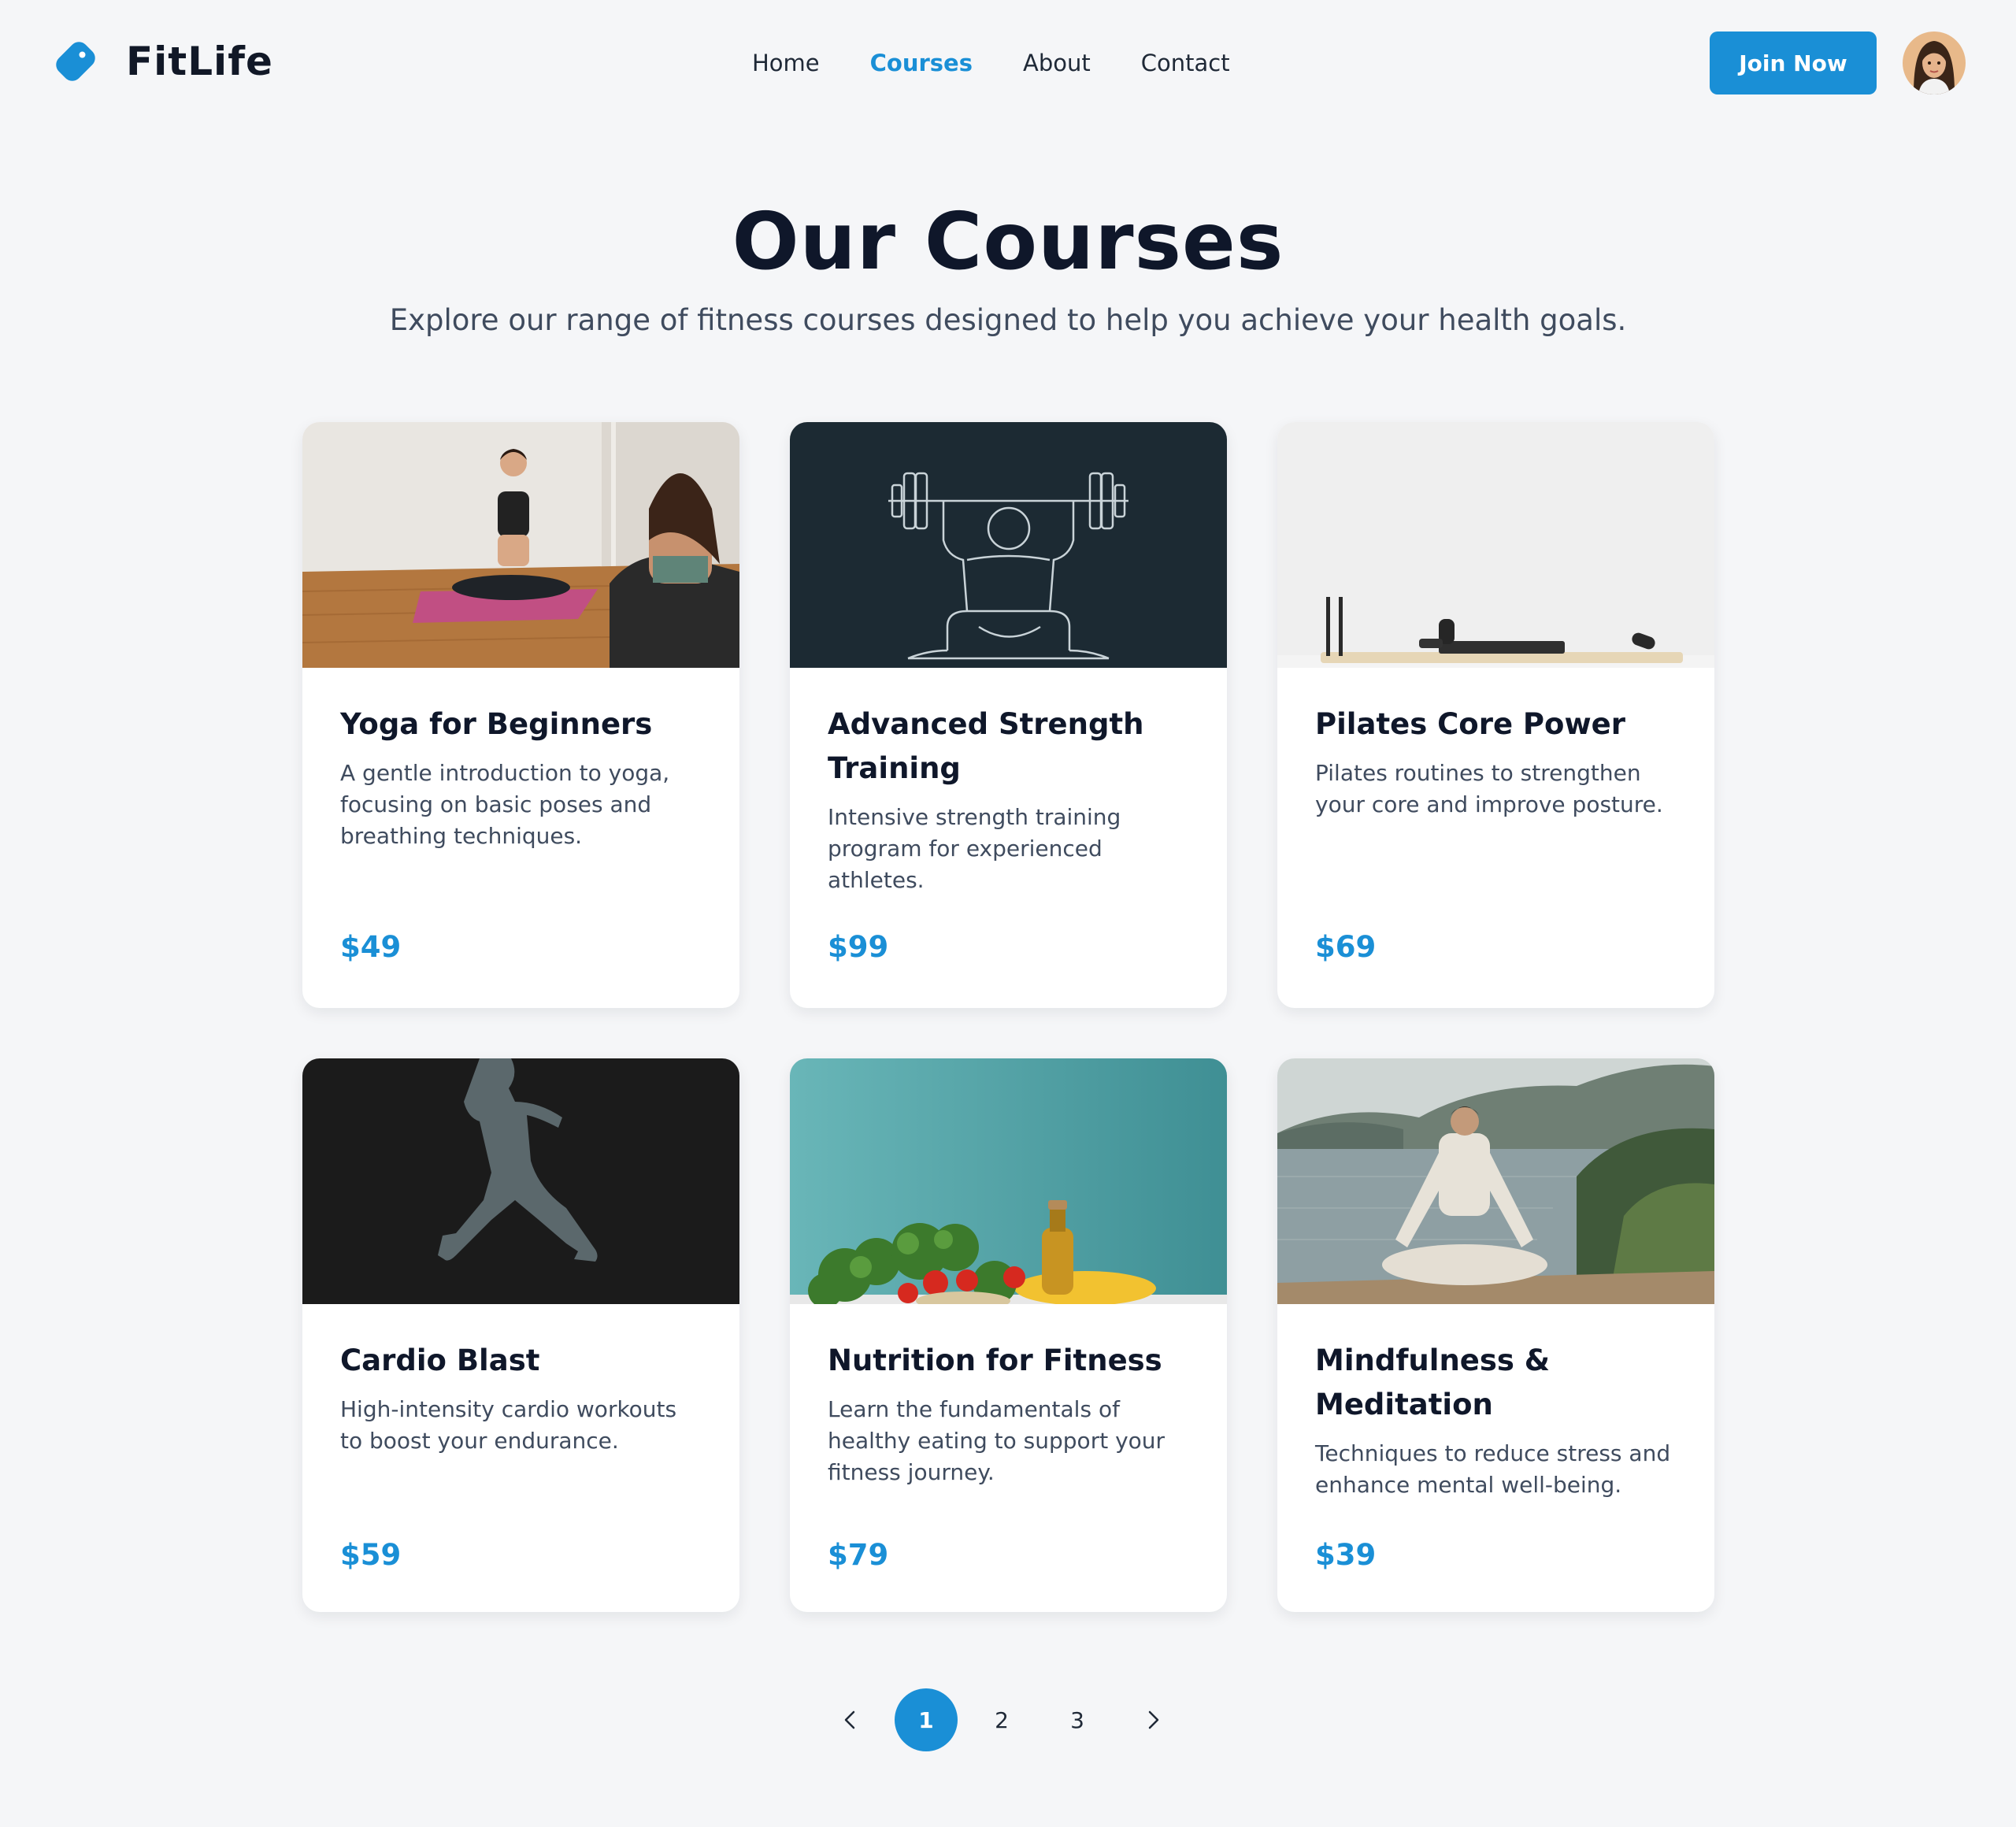  Describe the element at coordinates (1346, 947) in the screenshot. I see `course-price: $69` at that location.